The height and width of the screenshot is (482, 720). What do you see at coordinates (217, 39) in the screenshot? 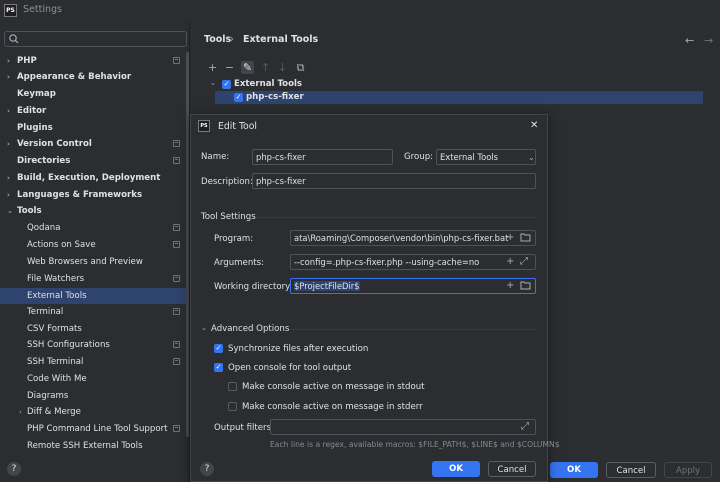
I see `breadcrumb-parent: Tools` at bounding box center [217, 39].